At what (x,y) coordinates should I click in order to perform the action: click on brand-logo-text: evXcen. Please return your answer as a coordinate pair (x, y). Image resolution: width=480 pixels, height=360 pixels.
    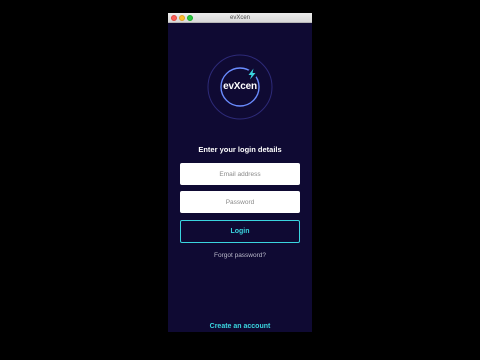
    Looking at the image, I should click on (240, 86).